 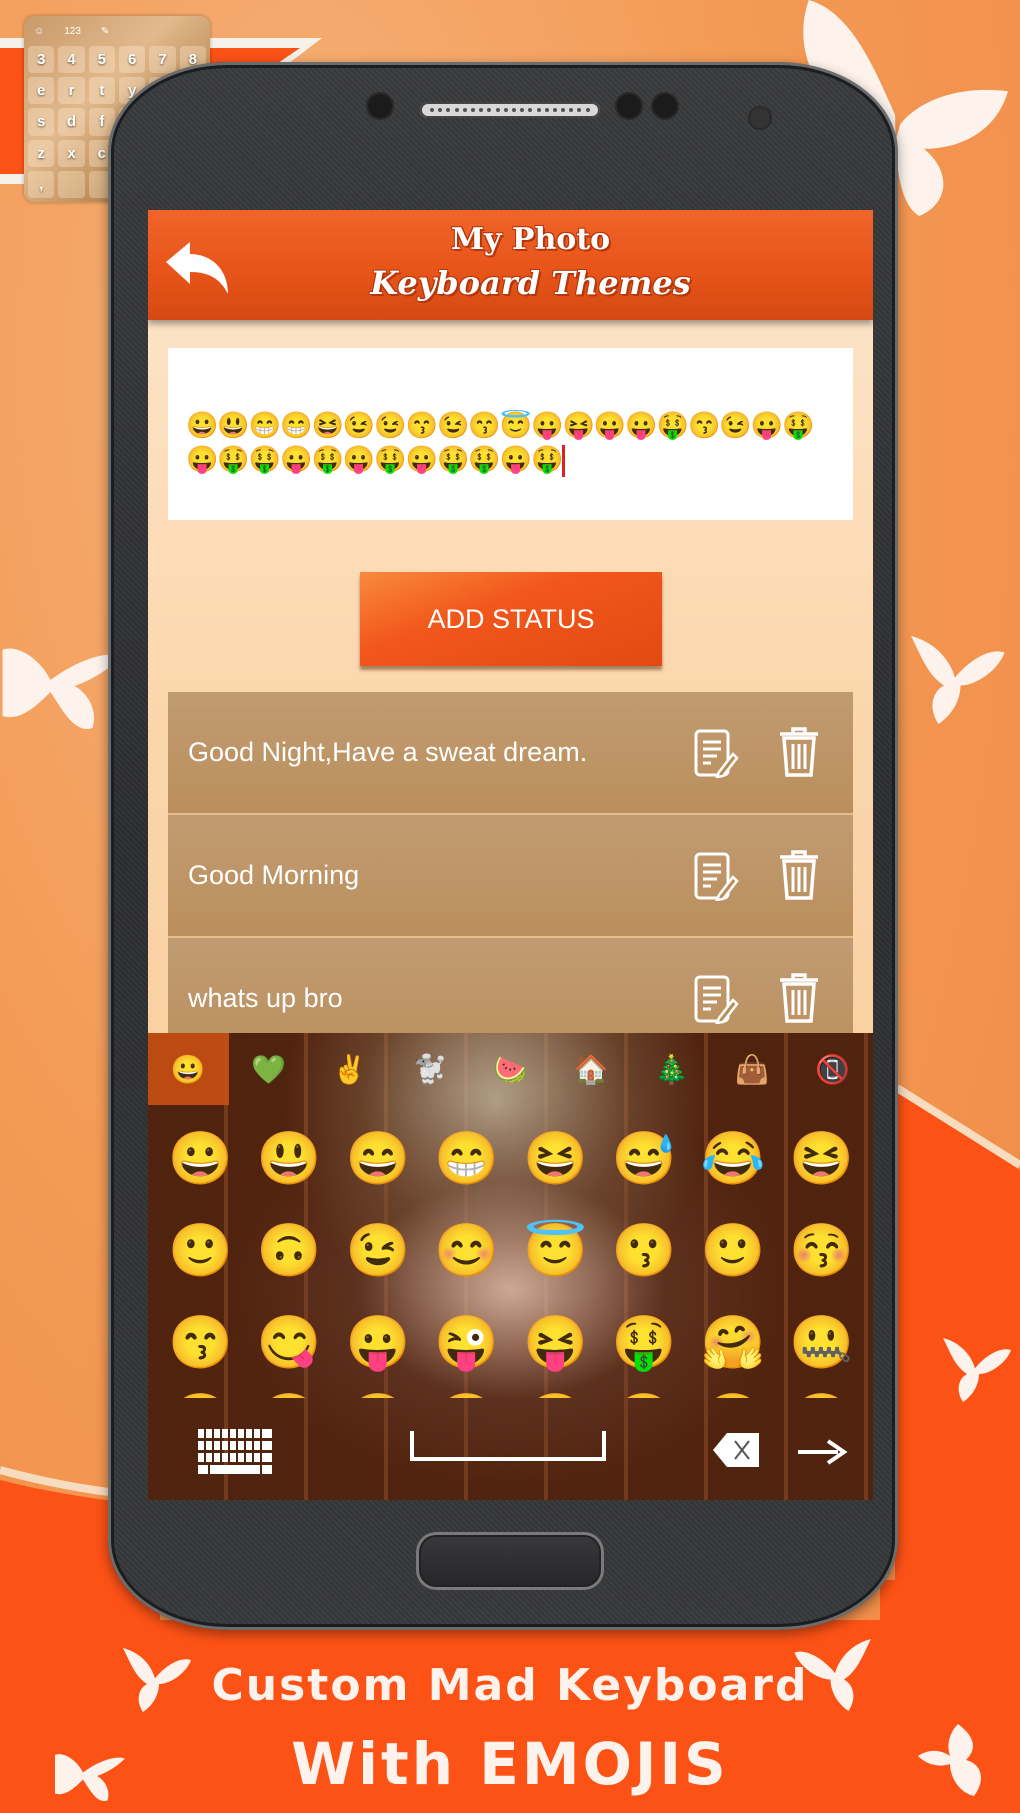 What do you see at coordinates (378, 1251) in the screenshot?
I see `emoji-key: 😉` at bounding box center [378, 1251].